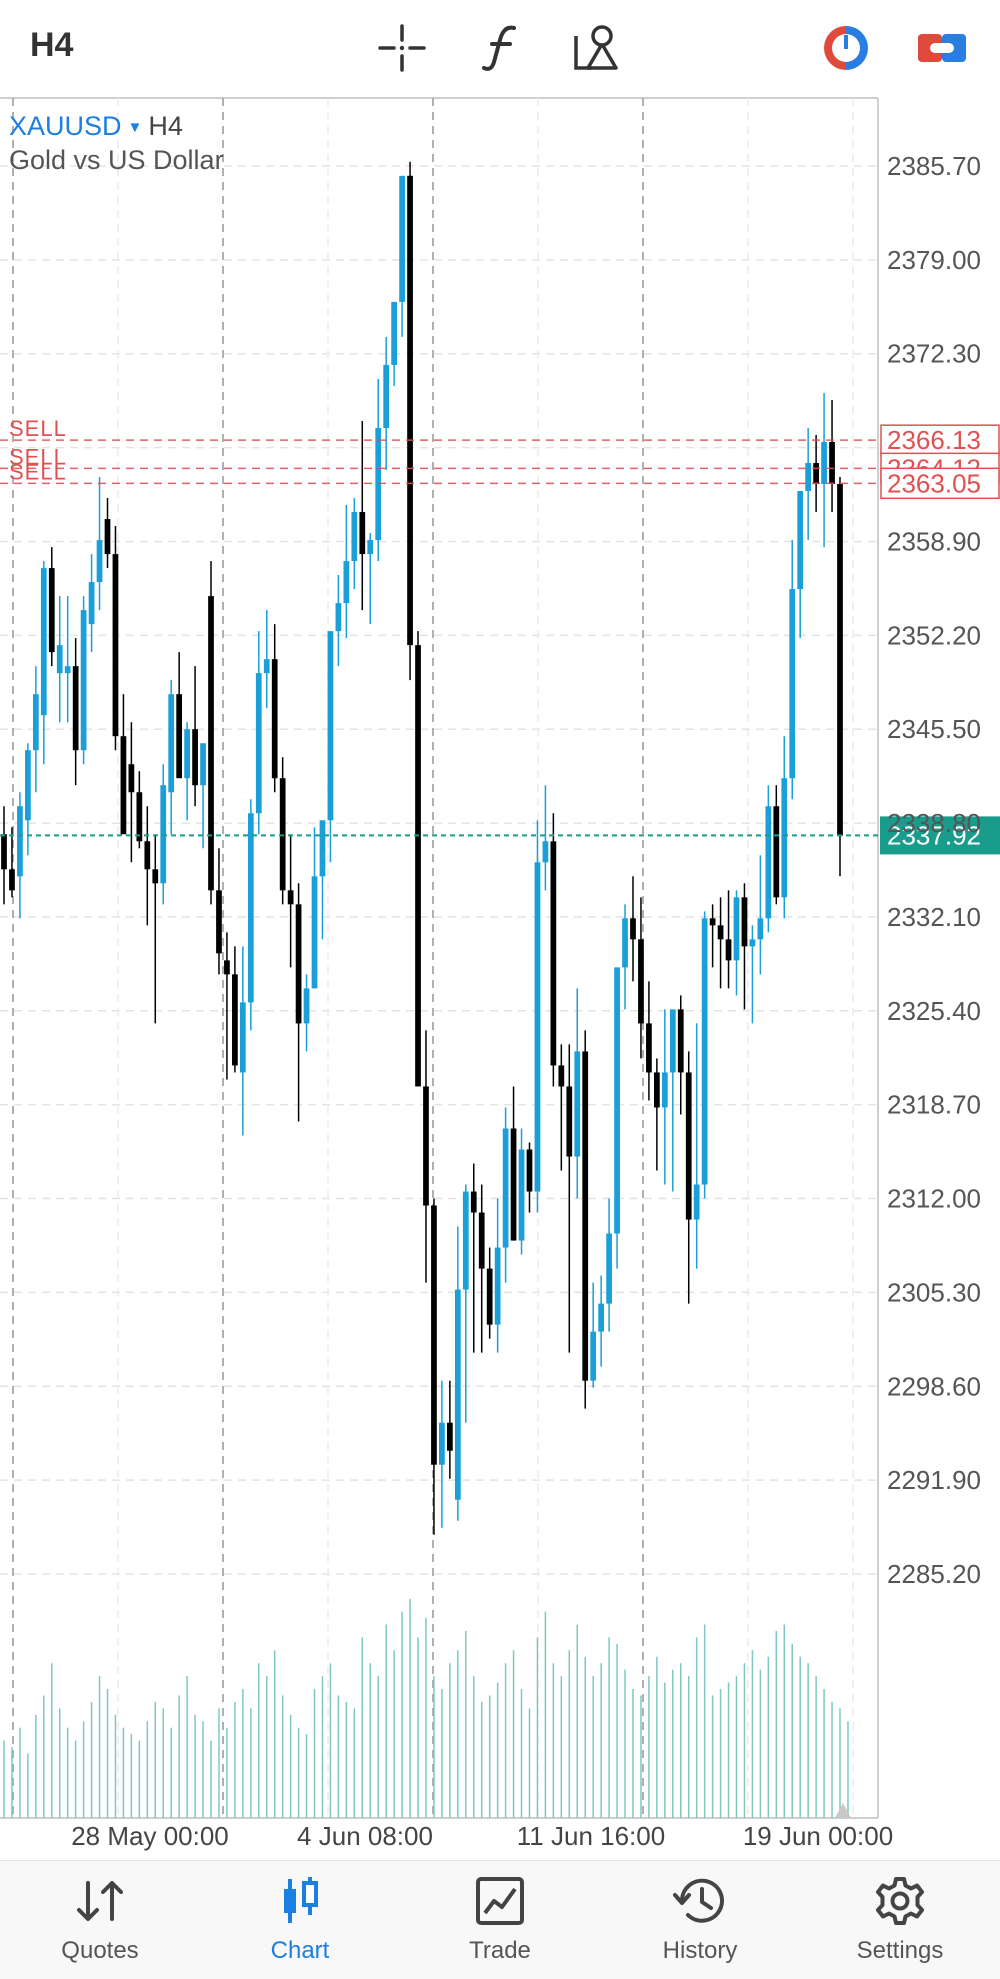  I want to click on chart-timeframe-label: H4, so click(165, 126).